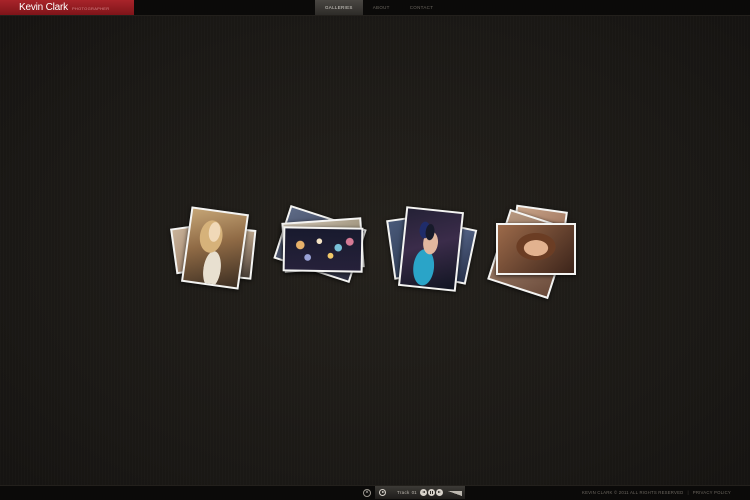  I want to click on brand-name: Kevin Clark, so click(43, 7).